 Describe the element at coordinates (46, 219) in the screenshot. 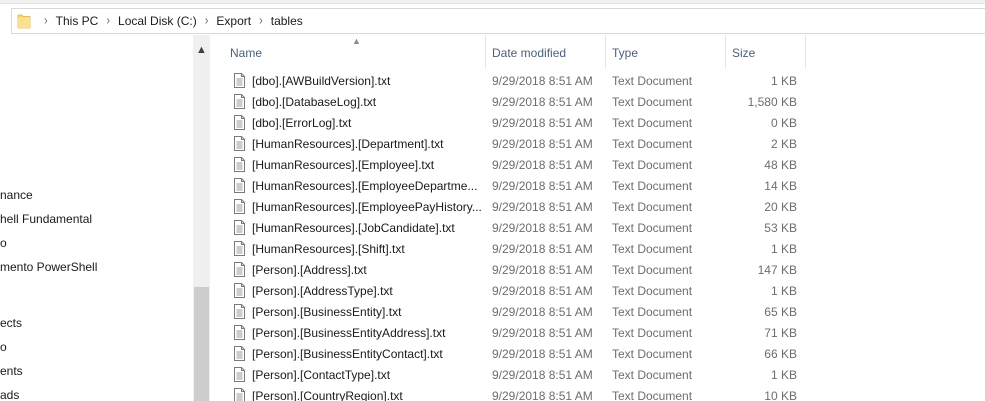

I see `nav-item: hell Fundamental` at that location.